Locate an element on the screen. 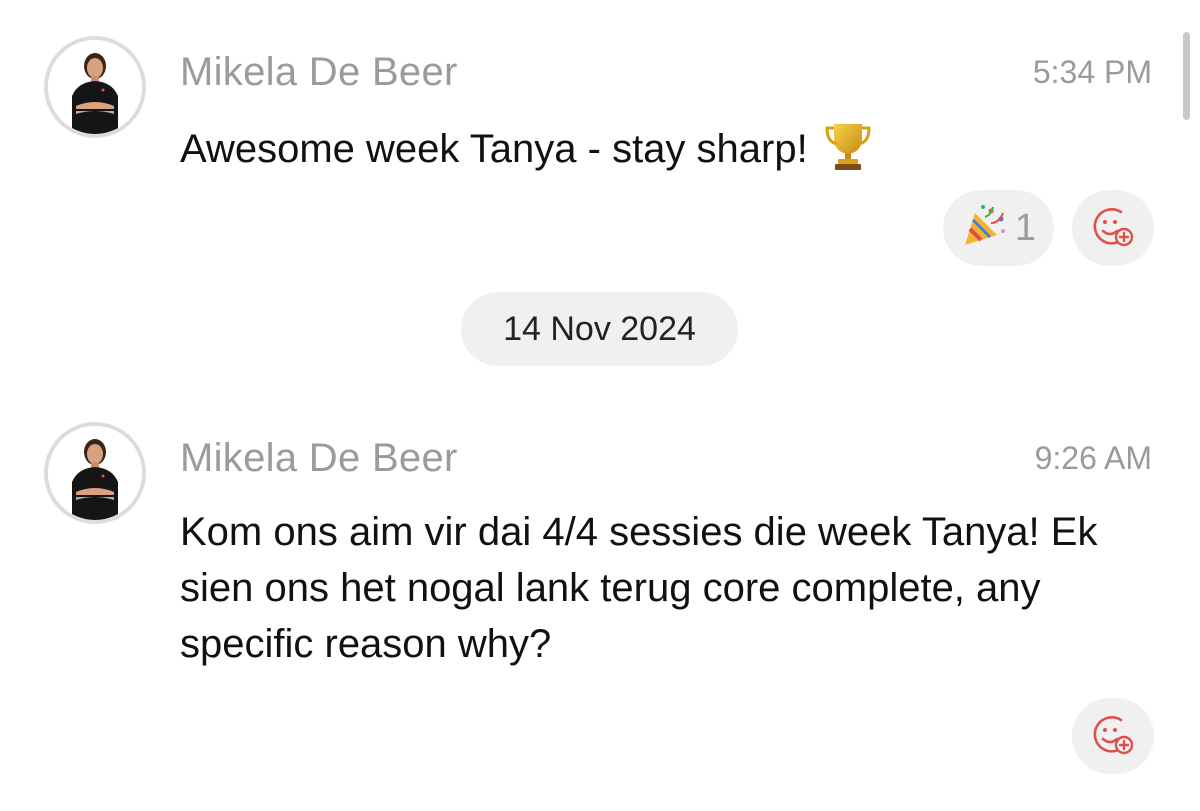  reaction-chip: 1 is located at coordinates (998, 228).